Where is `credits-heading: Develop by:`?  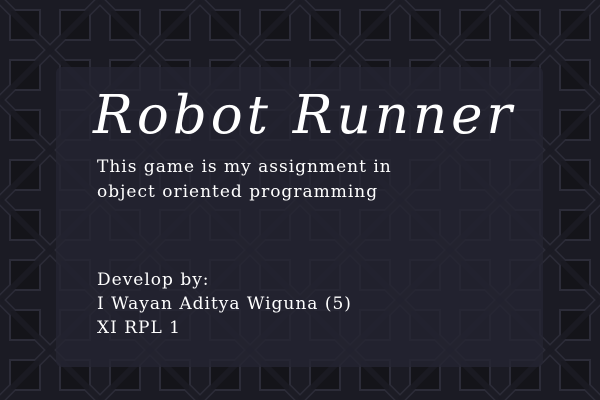 credits-heading: Develop by: is located at coordinates (153, 280).